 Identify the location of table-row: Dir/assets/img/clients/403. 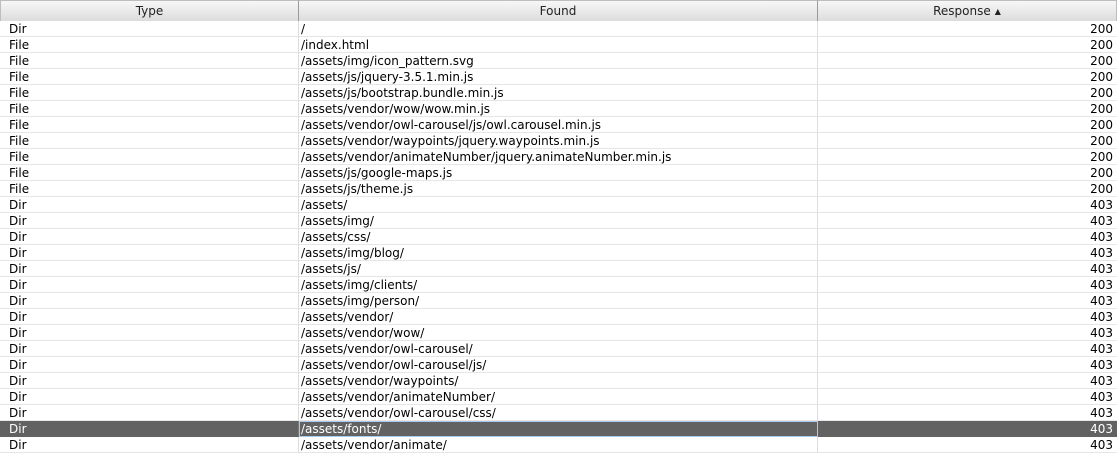
(558, 285).